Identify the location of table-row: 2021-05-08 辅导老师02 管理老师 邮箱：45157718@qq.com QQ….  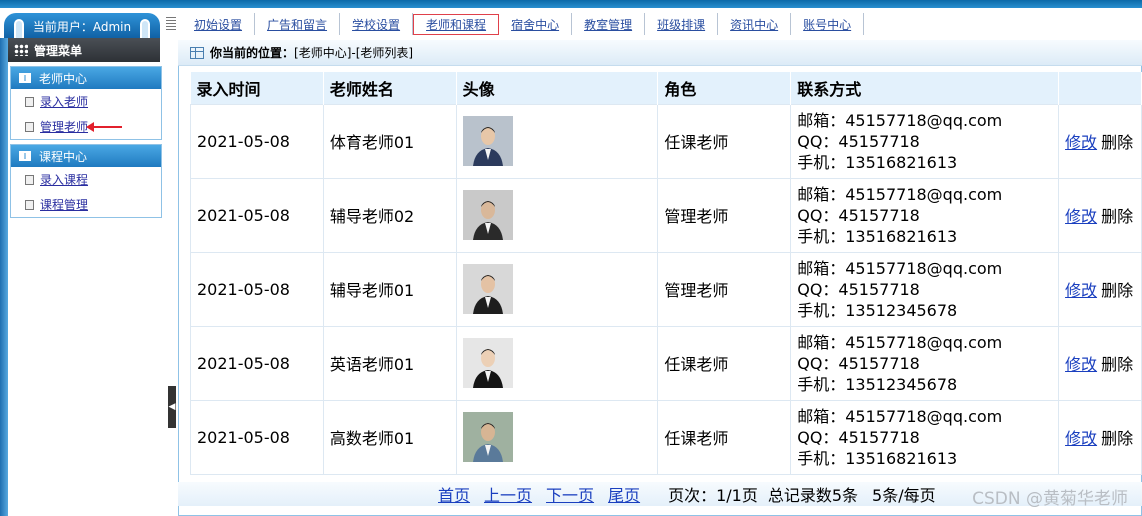
(666, 215).